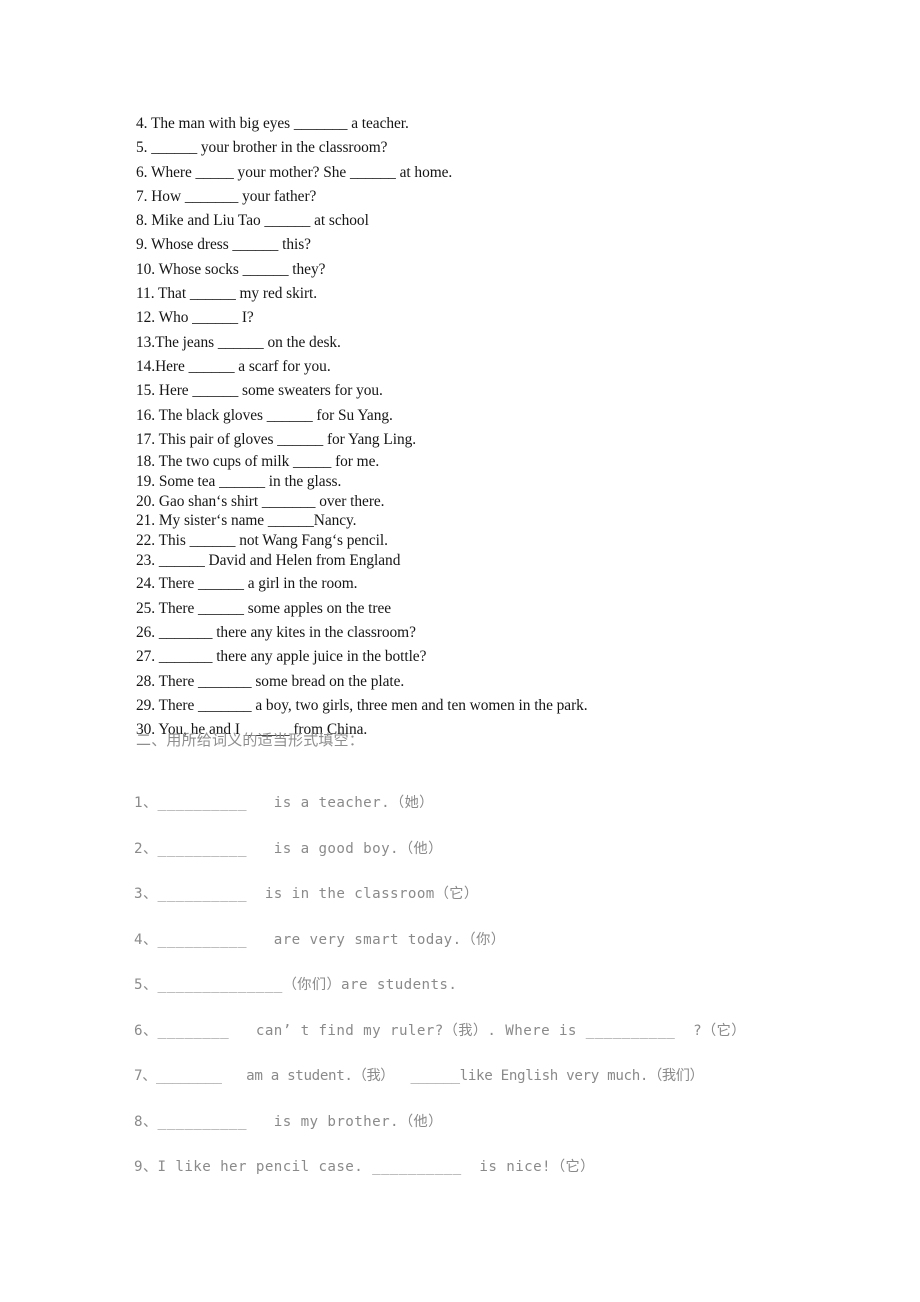 The width and height of the screenshot is (920, 1302). What do you see at coordinates (306, 894) in the screenshot?
I see `question-item: 3、__________ is in the classroom（它）` at bounding box center [306, 894].